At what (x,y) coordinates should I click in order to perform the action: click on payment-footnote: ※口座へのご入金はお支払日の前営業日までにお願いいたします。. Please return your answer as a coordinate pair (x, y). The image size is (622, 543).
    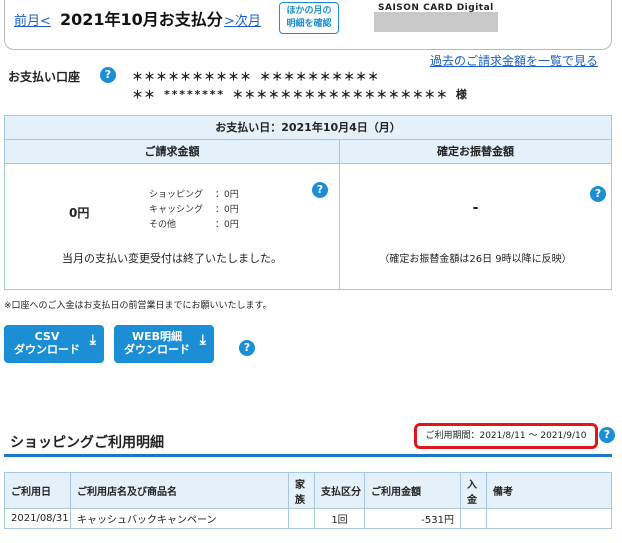
    Looking at the image, I should click on (138, 306).